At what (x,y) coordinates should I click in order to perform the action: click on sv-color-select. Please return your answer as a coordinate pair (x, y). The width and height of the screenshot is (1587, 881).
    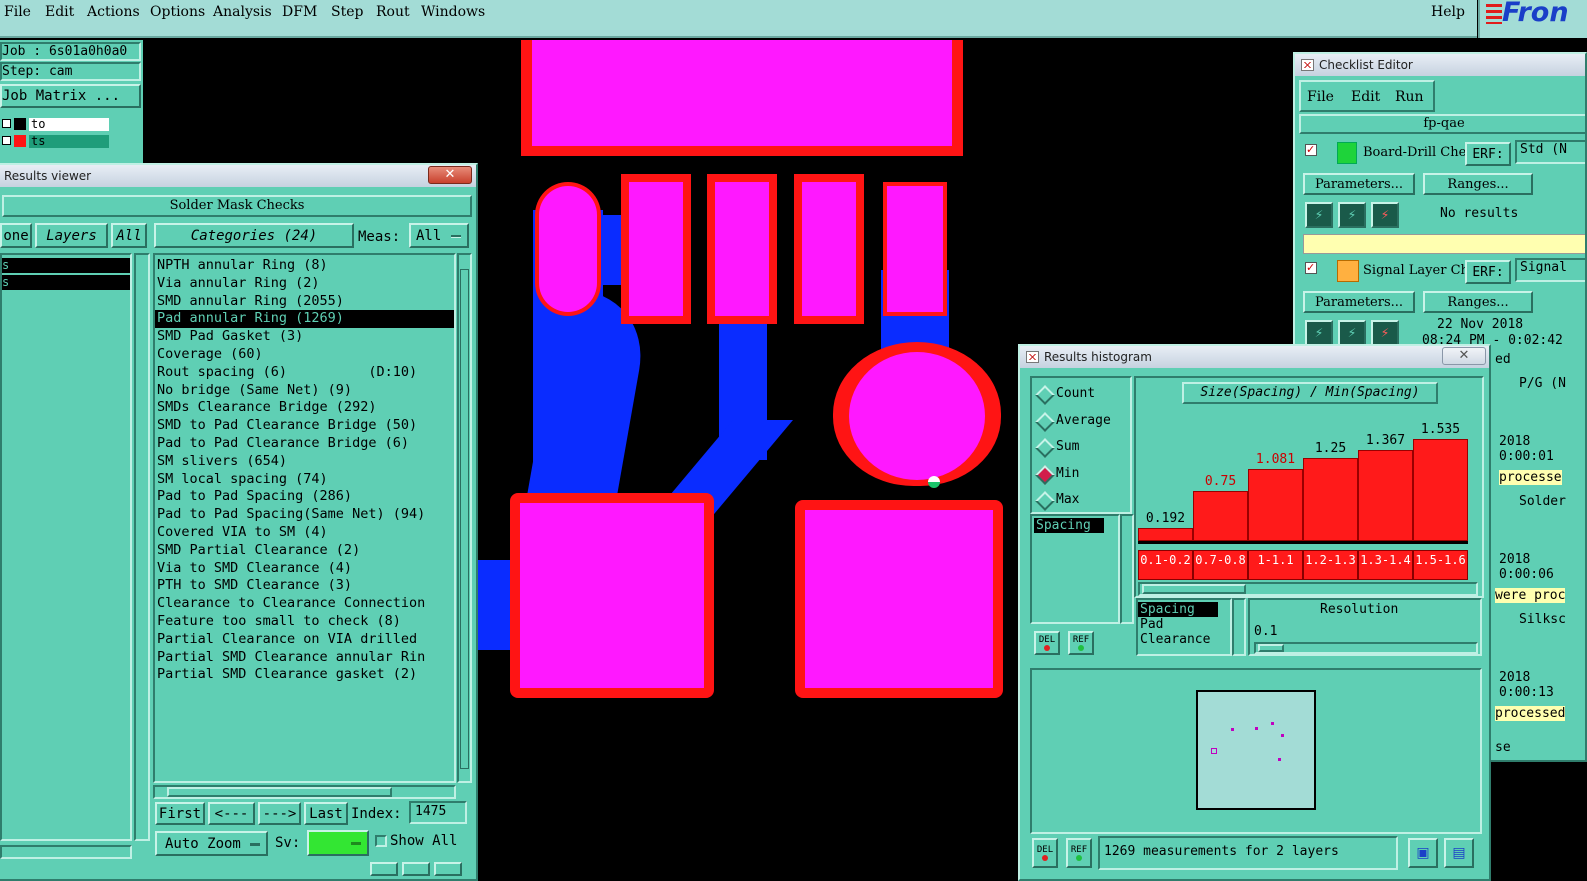
    Looking at the image, I should click on (338, 843).